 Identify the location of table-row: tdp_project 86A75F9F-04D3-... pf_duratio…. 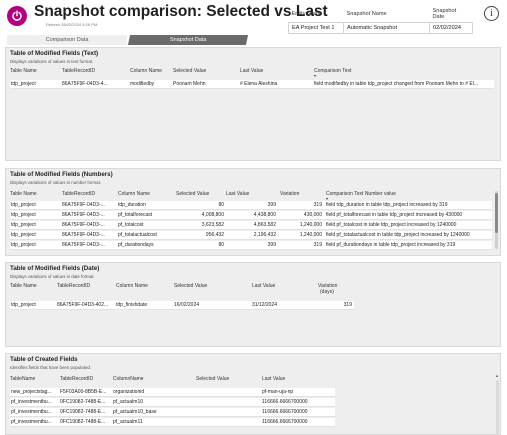
(251, 245).